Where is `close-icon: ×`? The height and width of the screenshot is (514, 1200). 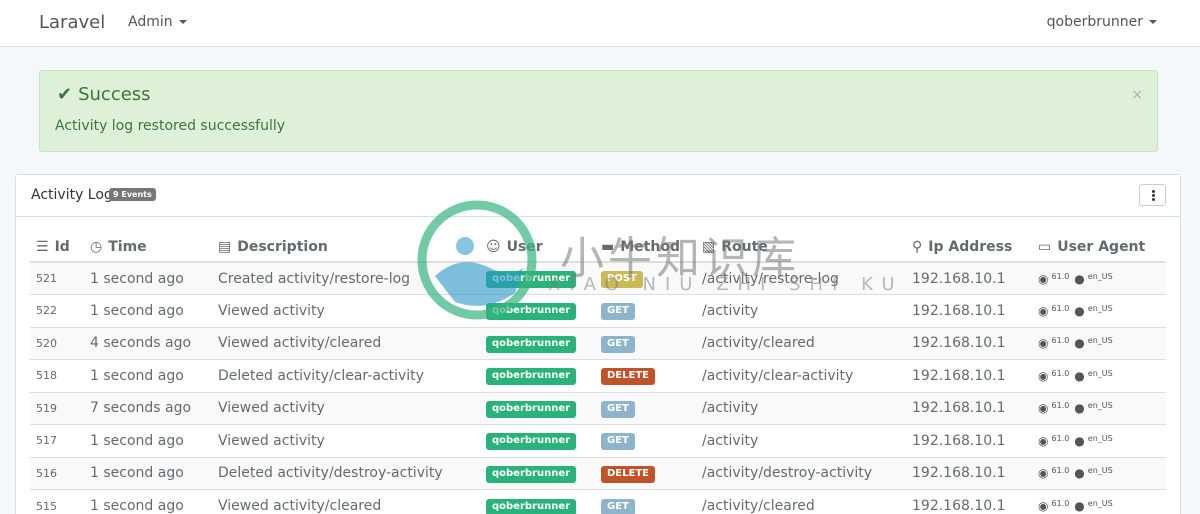
close-icon: × is located at coordinates (1137, 95).